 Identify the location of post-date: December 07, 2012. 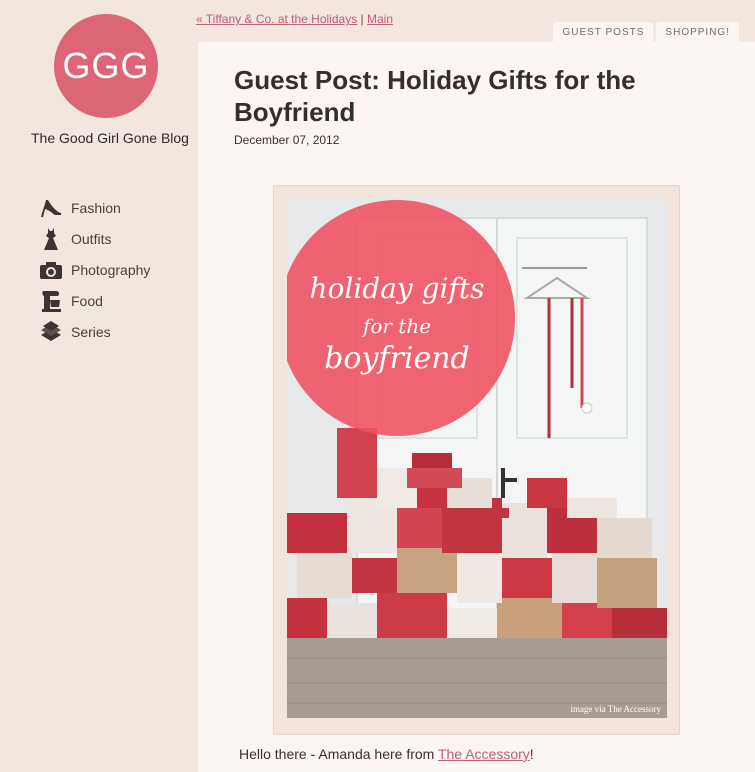
(287, 140).